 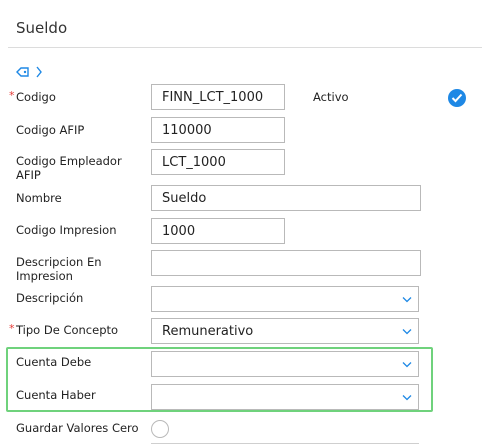 I want to click on cuenta-haber-label: Cuenta Haber, so click(x=56, y=395).